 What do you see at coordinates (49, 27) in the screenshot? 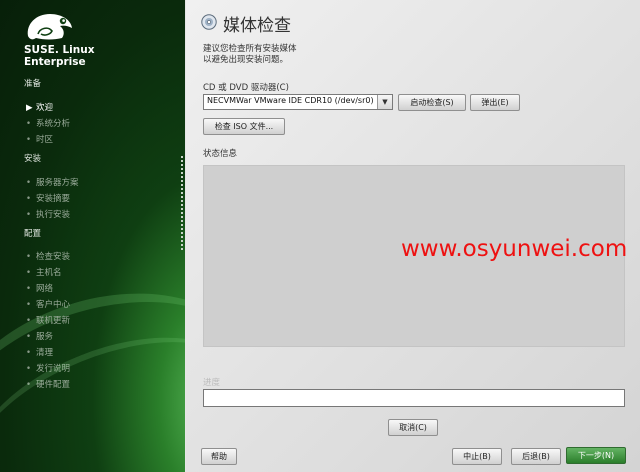
I see `suse-chameleon-icon` at bounding box center [49, 27].